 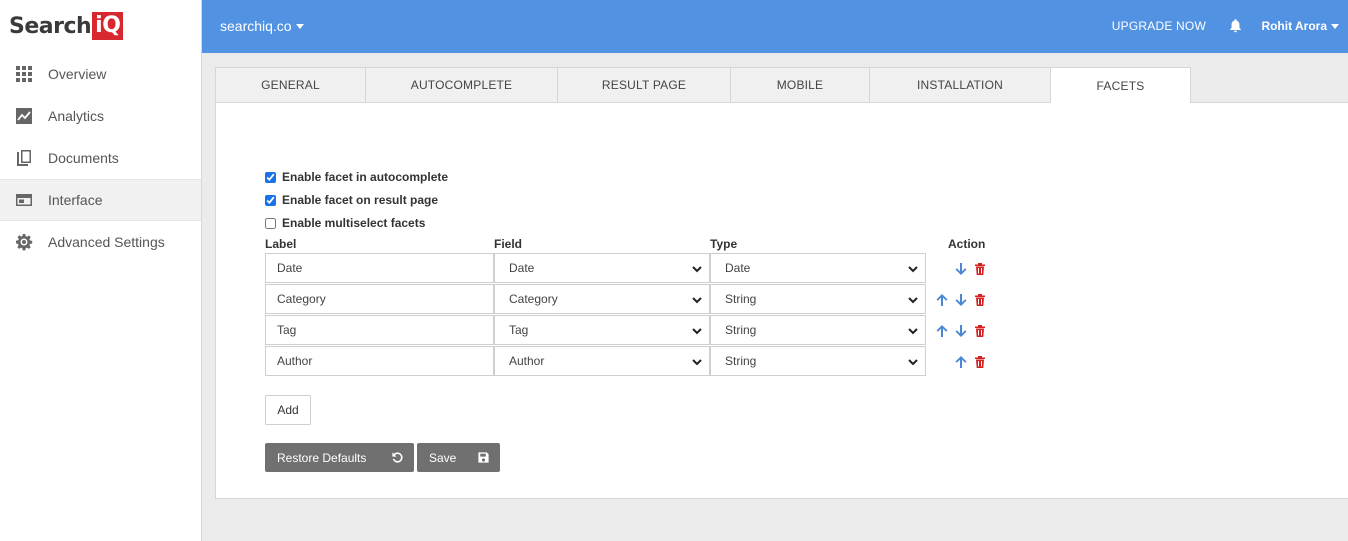 What do you see at coordinates (533, 299) in the screenshot?
I see `select-value: Category` at bounding box center [533, 299].